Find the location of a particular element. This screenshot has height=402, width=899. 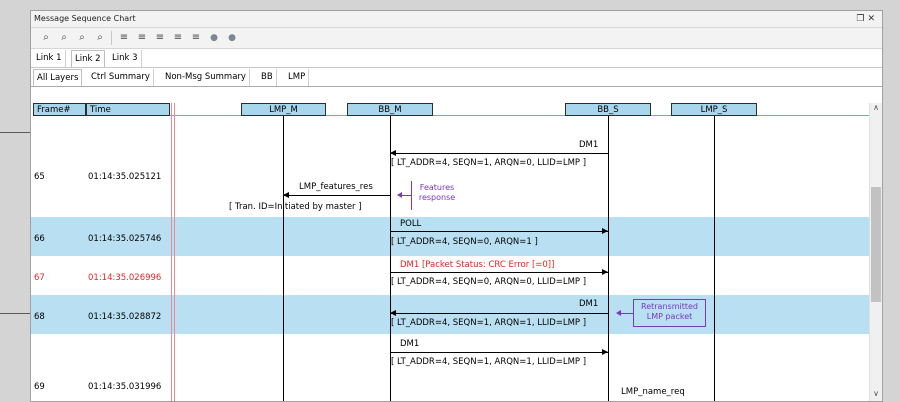

lifeline-lmp-s is located at coordinates (714, 258).